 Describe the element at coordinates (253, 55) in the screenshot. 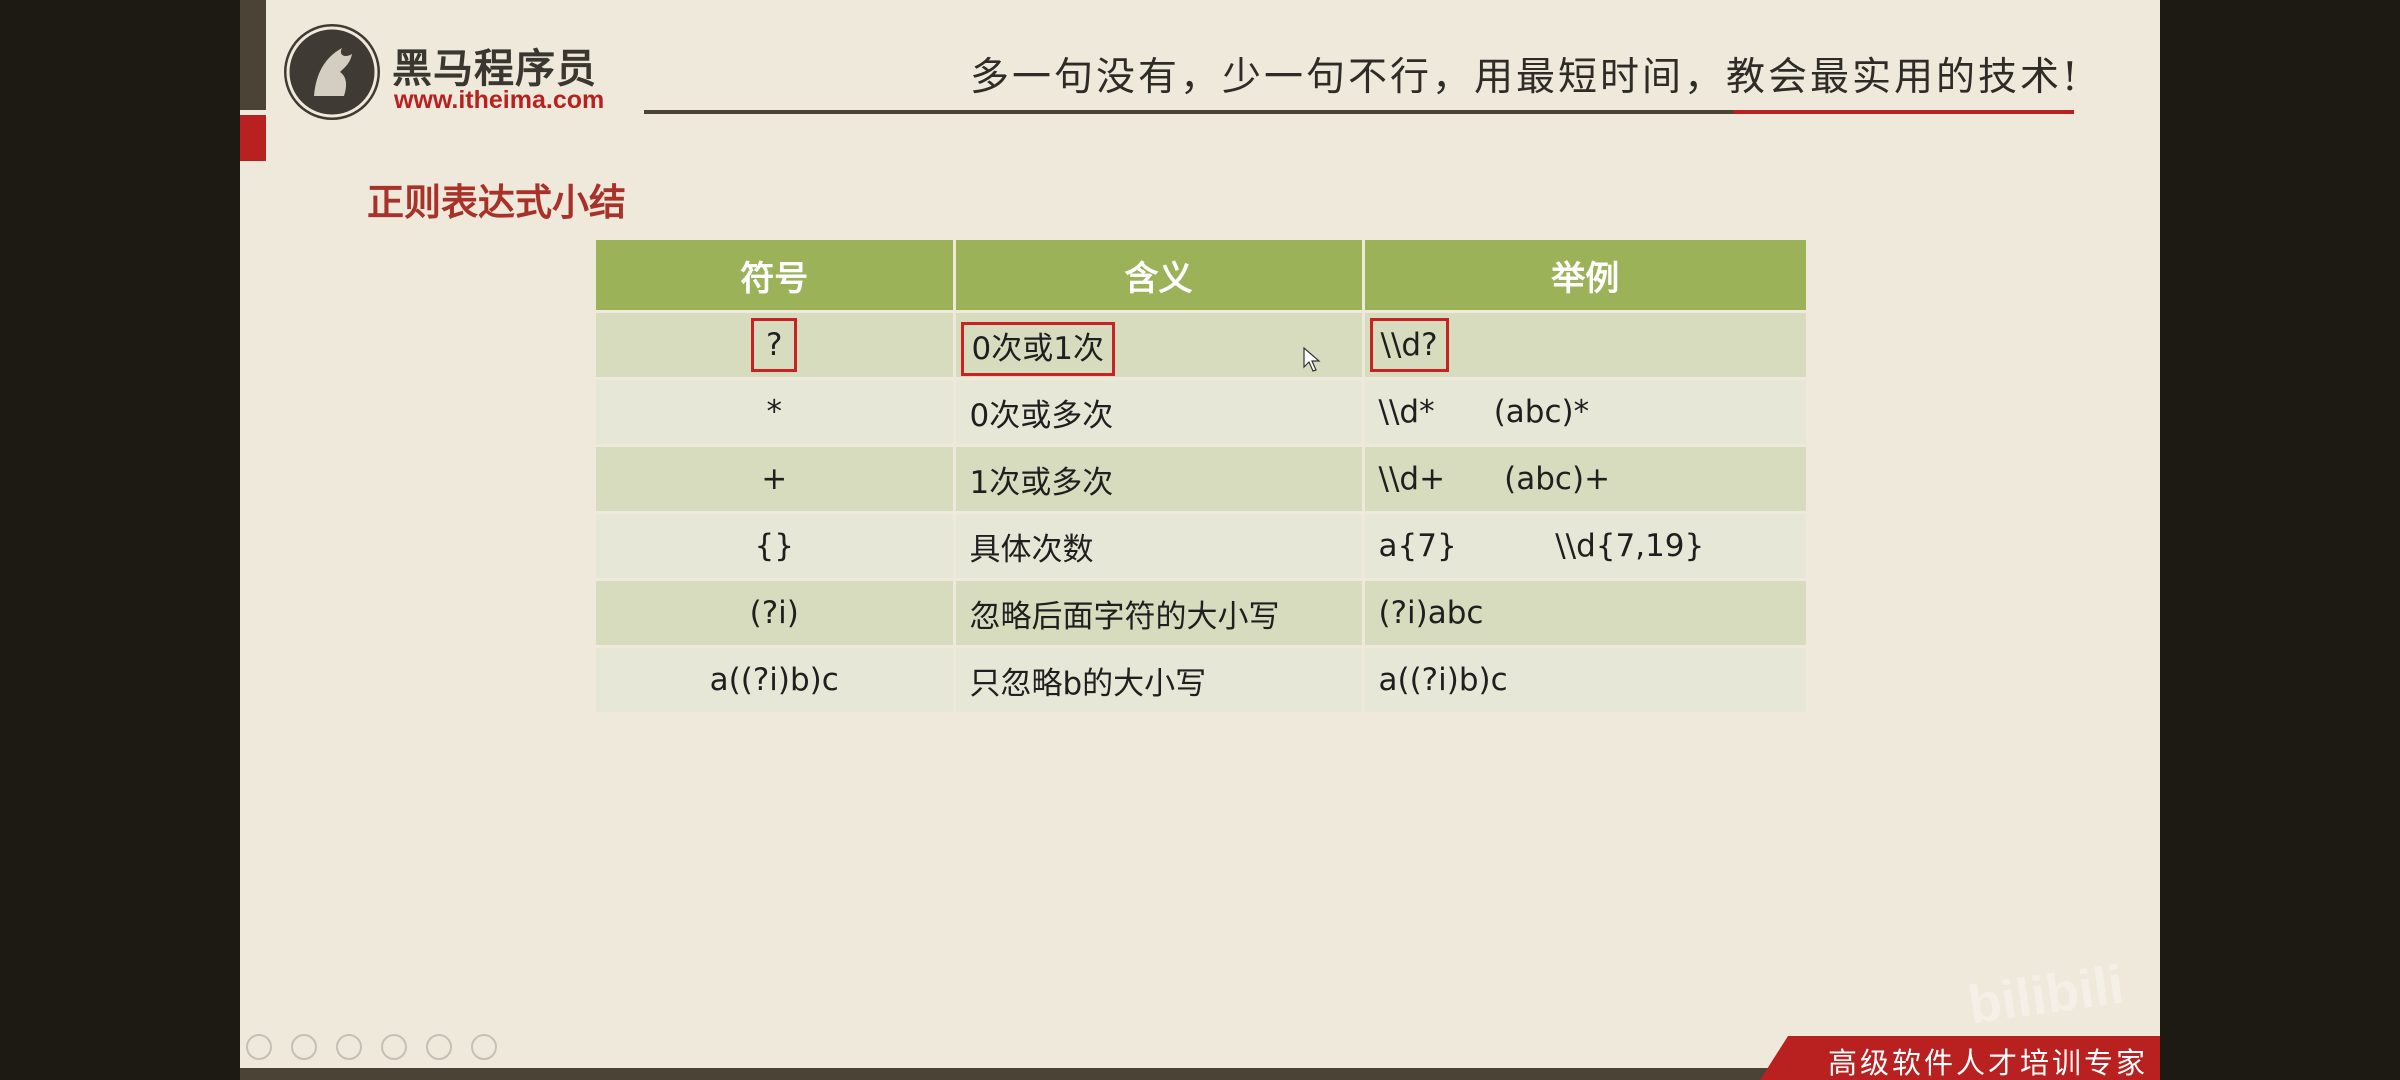

I see `left-accent-bar-dark` at that location.